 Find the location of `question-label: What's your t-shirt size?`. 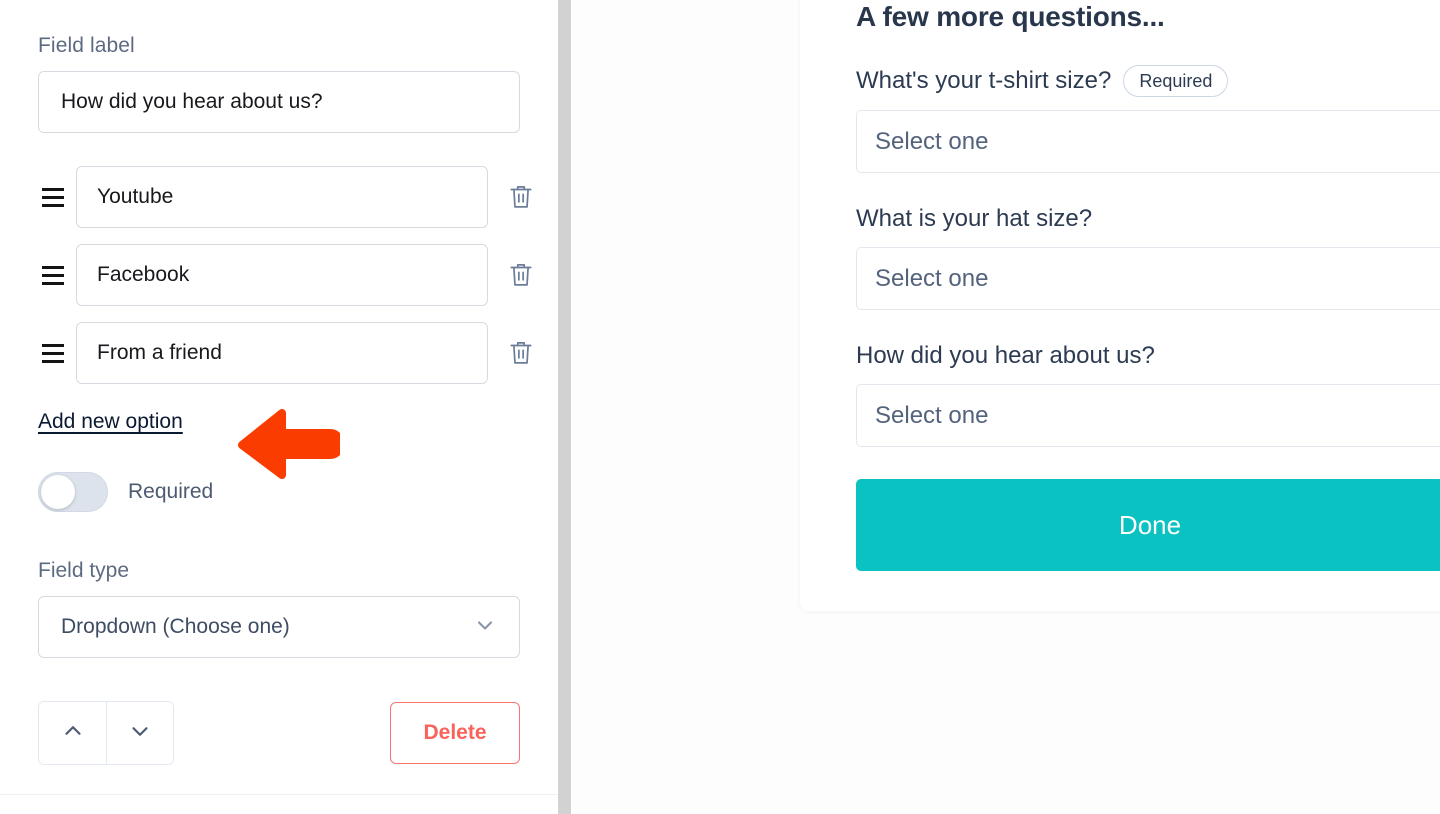

question-label: What's your t-shirt size? is located at coordinates (984, 80).